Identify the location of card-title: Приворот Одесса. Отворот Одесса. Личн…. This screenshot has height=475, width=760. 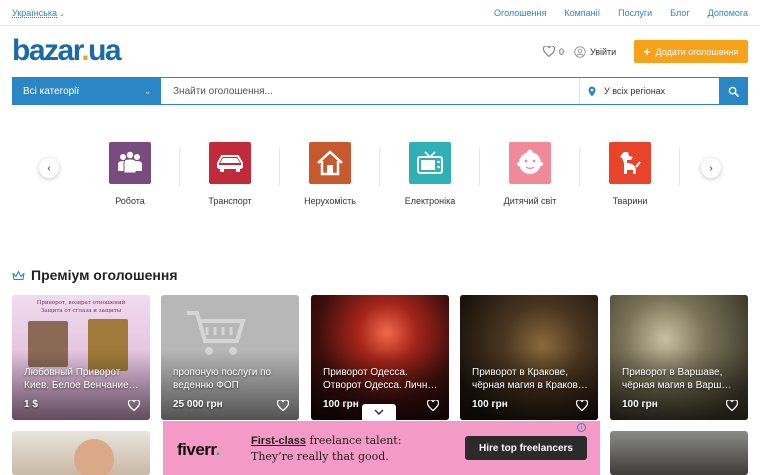
(380, 379).